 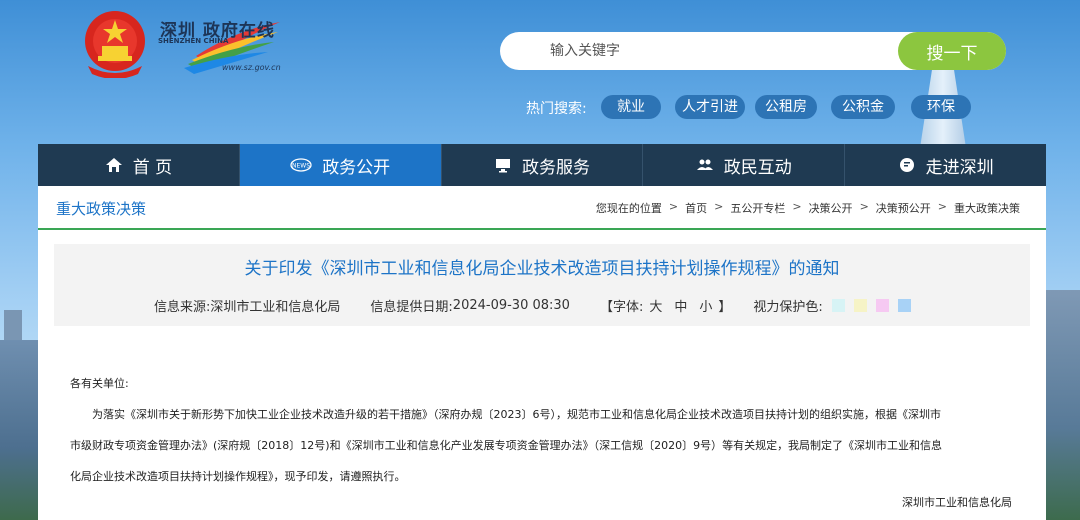 What do you see at coordinates (411, 307) in the screenshot?
I see `date-label: 信息提供日期:` at bounding box center [411, 307].